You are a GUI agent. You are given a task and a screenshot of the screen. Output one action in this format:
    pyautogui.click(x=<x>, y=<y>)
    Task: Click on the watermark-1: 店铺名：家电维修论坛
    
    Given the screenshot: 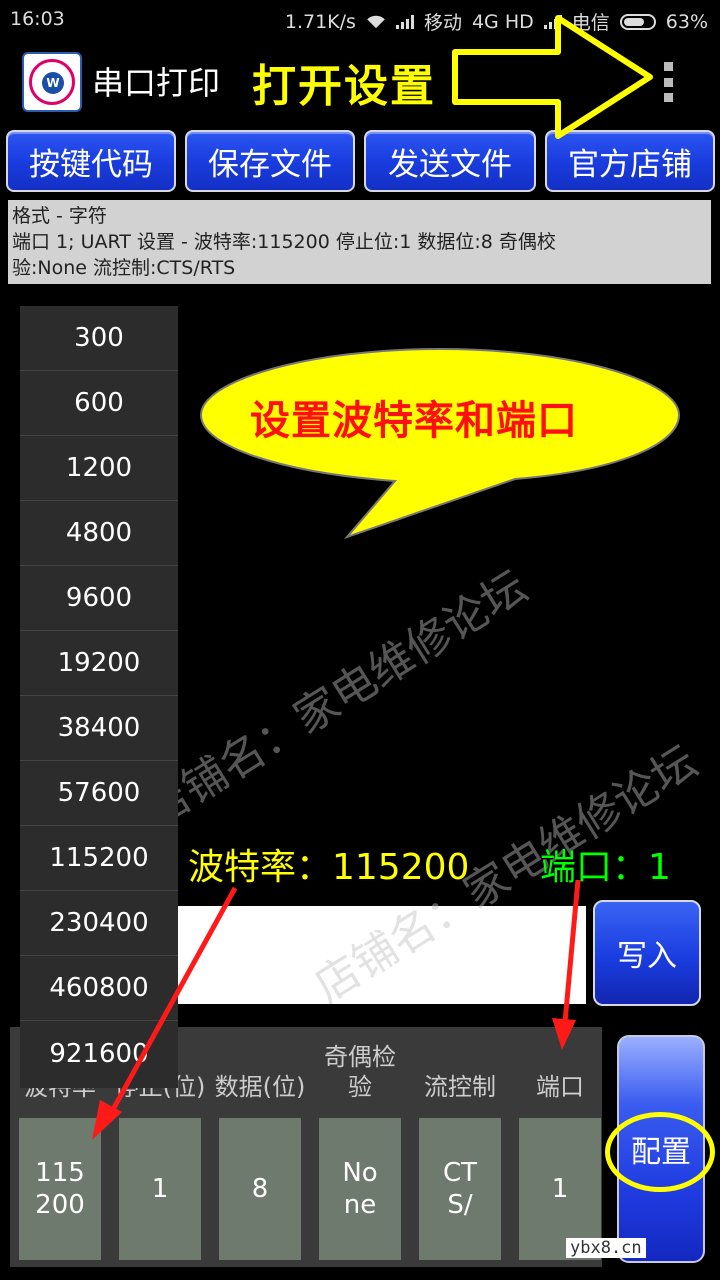 What is the action you would take?
    pyautogui.click(x=335, y=699)
    